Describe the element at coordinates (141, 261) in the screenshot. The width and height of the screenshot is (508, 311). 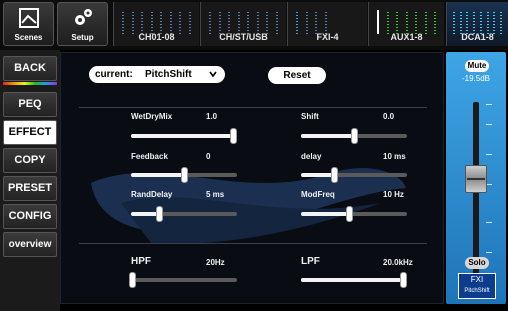
I see `filter-name: HPF` at that location.